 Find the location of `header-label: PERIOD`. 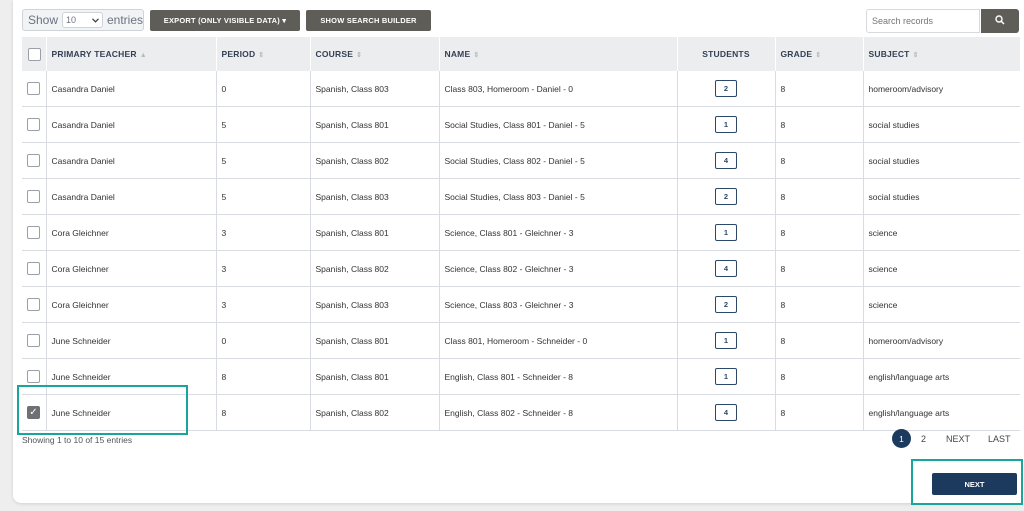

header-label: PERIOD is located at coordinates (238, 54).